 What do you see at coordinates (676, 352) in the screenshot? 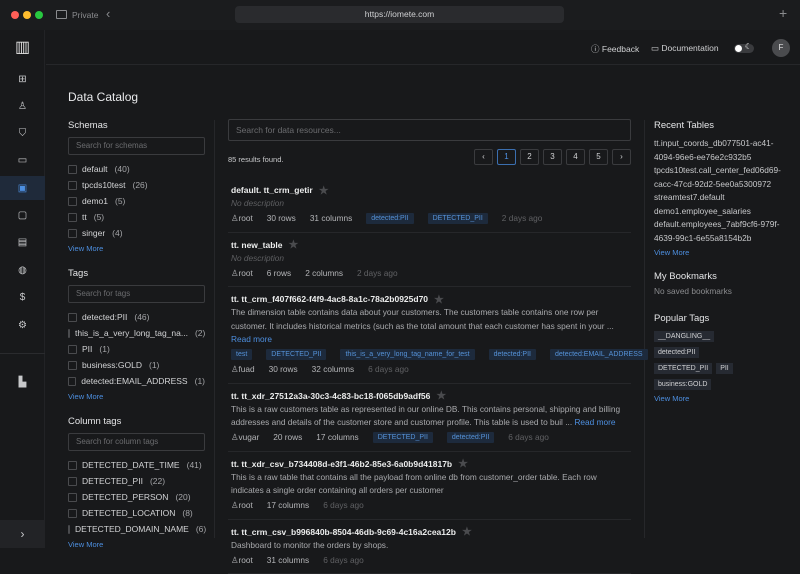
I see `popular-tag: detected:PII` at bounding box center [676, 352].